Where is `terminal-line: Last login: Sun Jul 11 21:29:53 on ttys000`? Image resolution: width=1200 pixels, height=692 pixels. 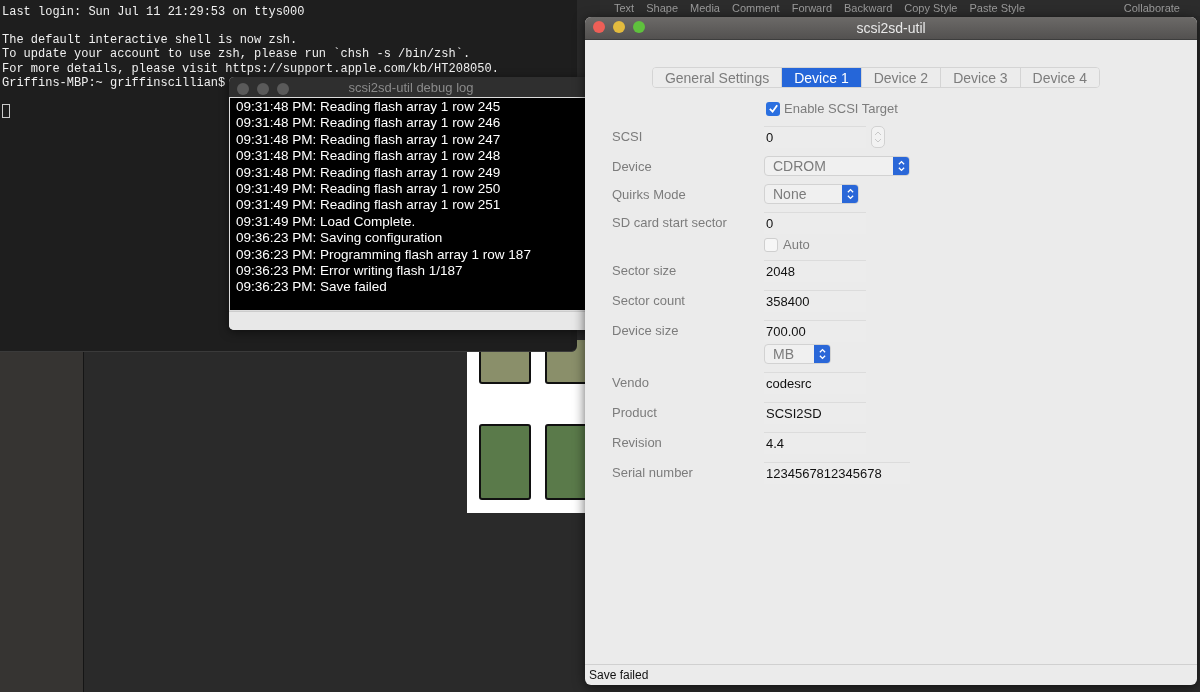
terminal-line: Last login: Sun Jul 11 21:29:53 on ttys000 is located at coordinates (153, 12).